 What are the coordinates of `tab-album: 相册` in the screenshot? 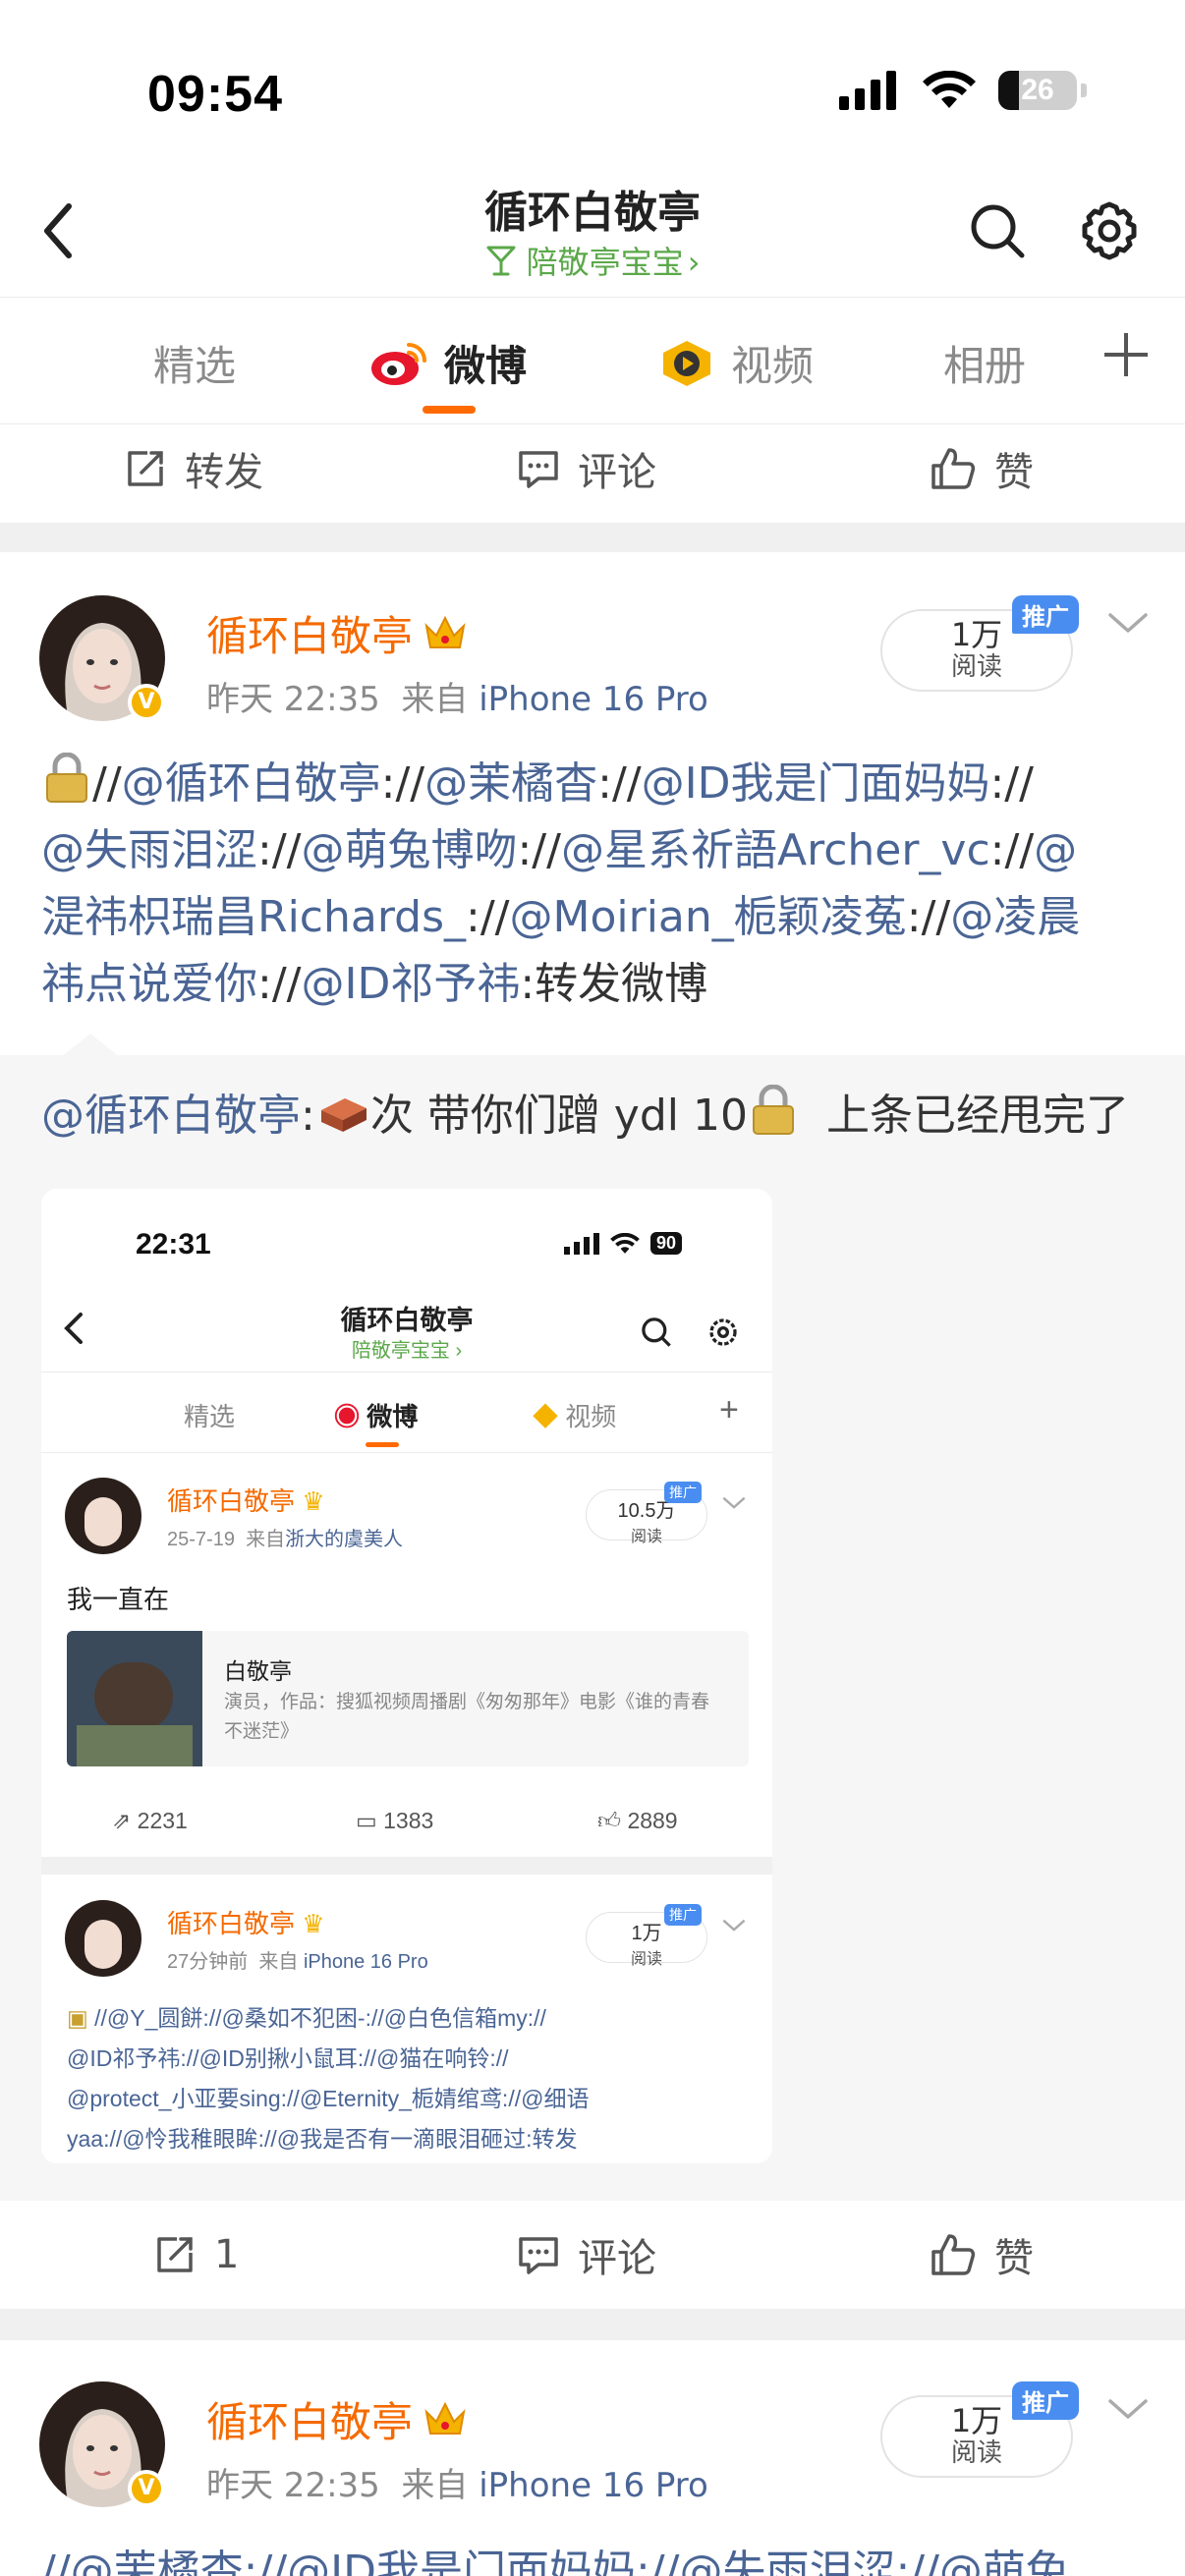 It's located at (985, 363).